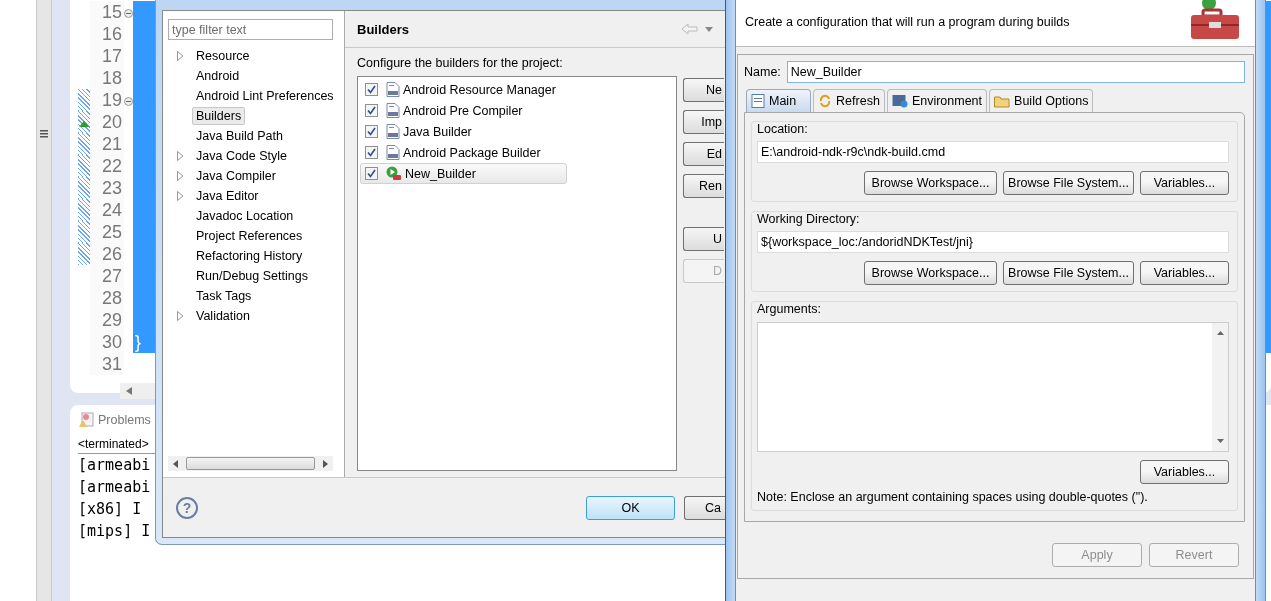  I want to click on toolbox-icon, so click(1215, 20).